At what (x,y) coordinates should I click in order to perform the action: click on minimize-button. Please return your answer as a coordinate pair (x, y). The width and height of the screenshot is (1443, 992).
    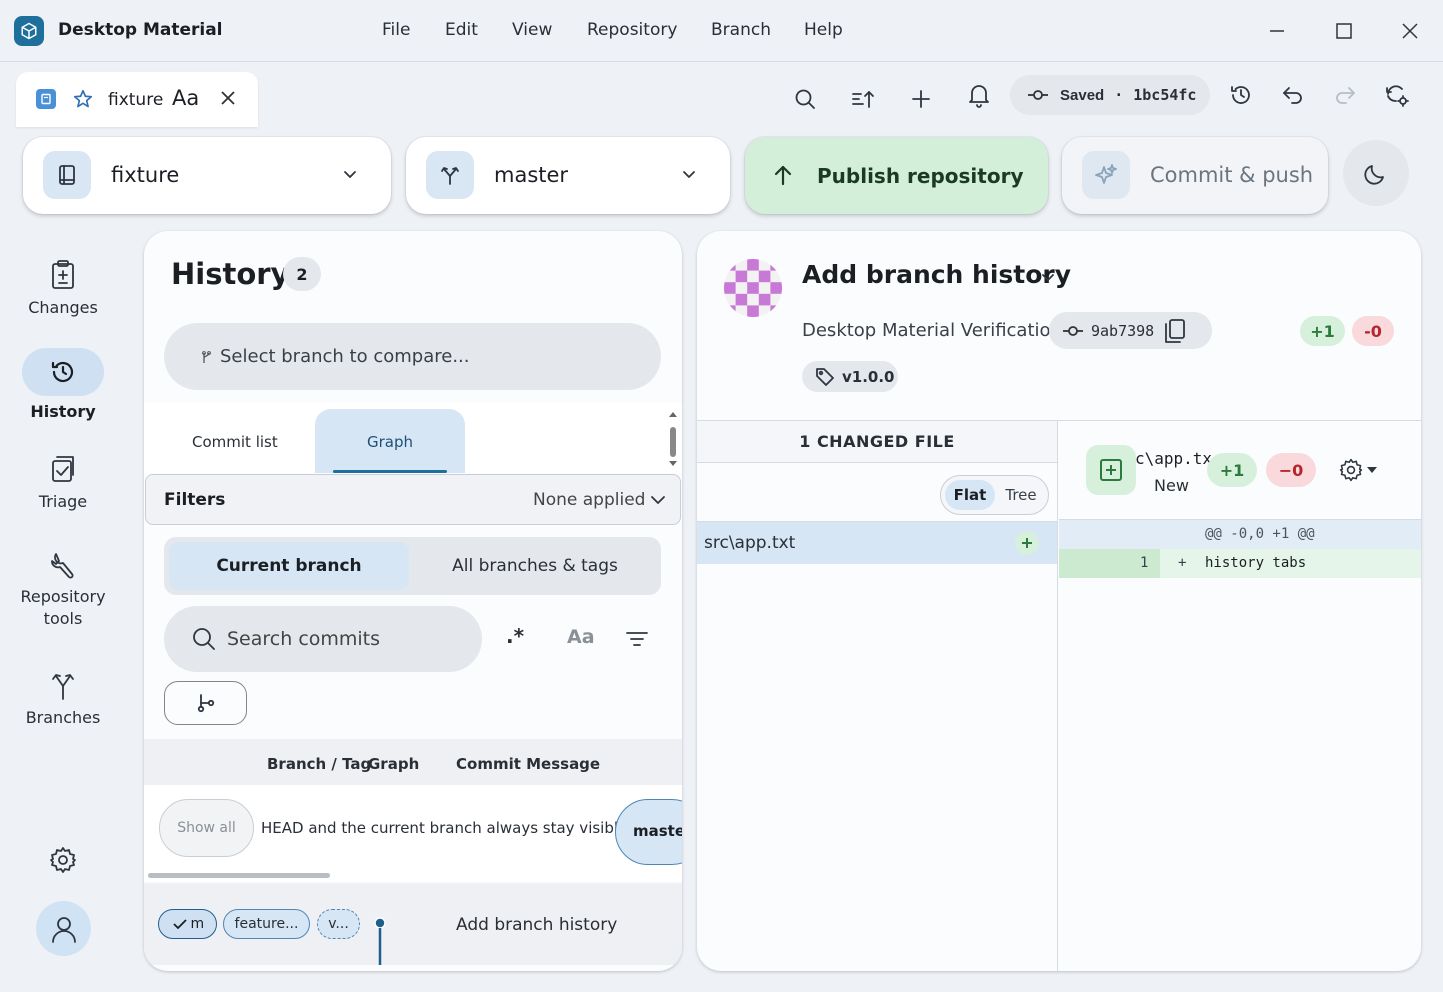
    Looking at the image, I should click on (1277, 31).